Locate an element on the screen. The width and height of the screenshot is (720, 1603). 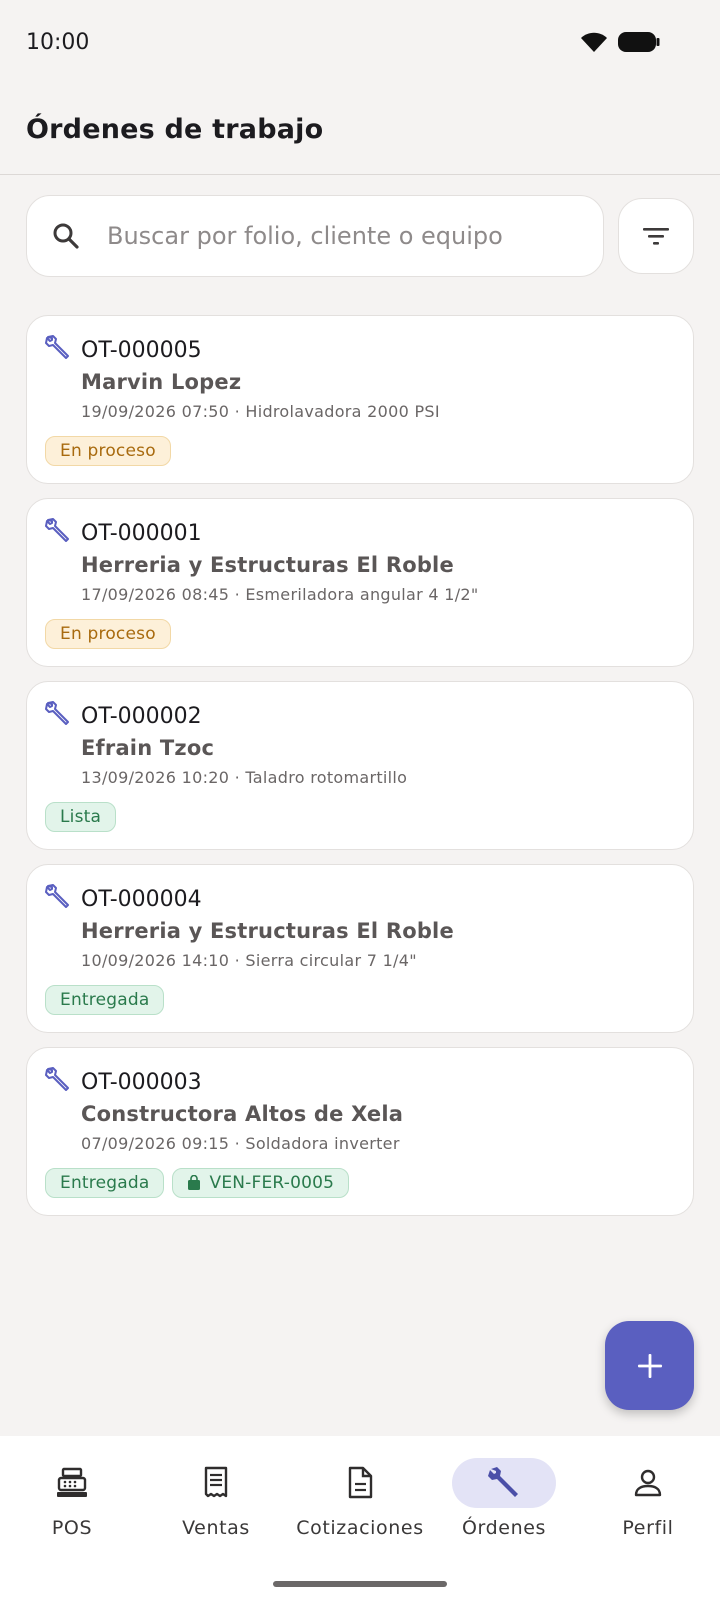
nav-label: Cotizaciones is located at coordinates (360, 1528).